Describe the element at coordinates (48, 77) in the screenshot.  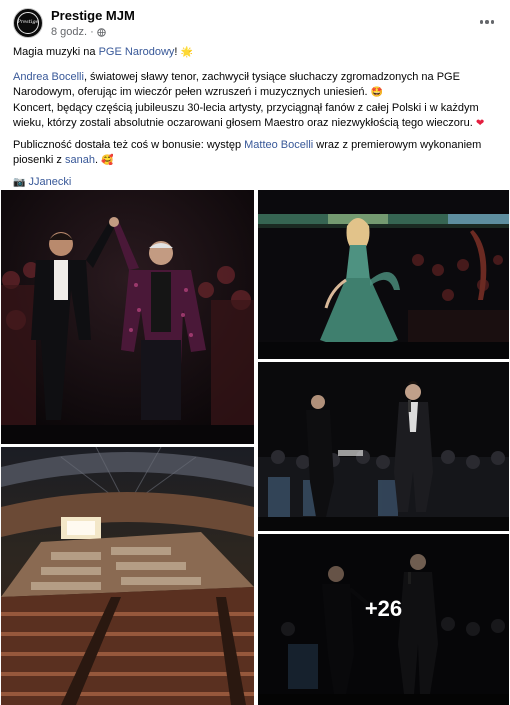
I see `andrea-bocelli-link: Andrea Bocelli` at that location.